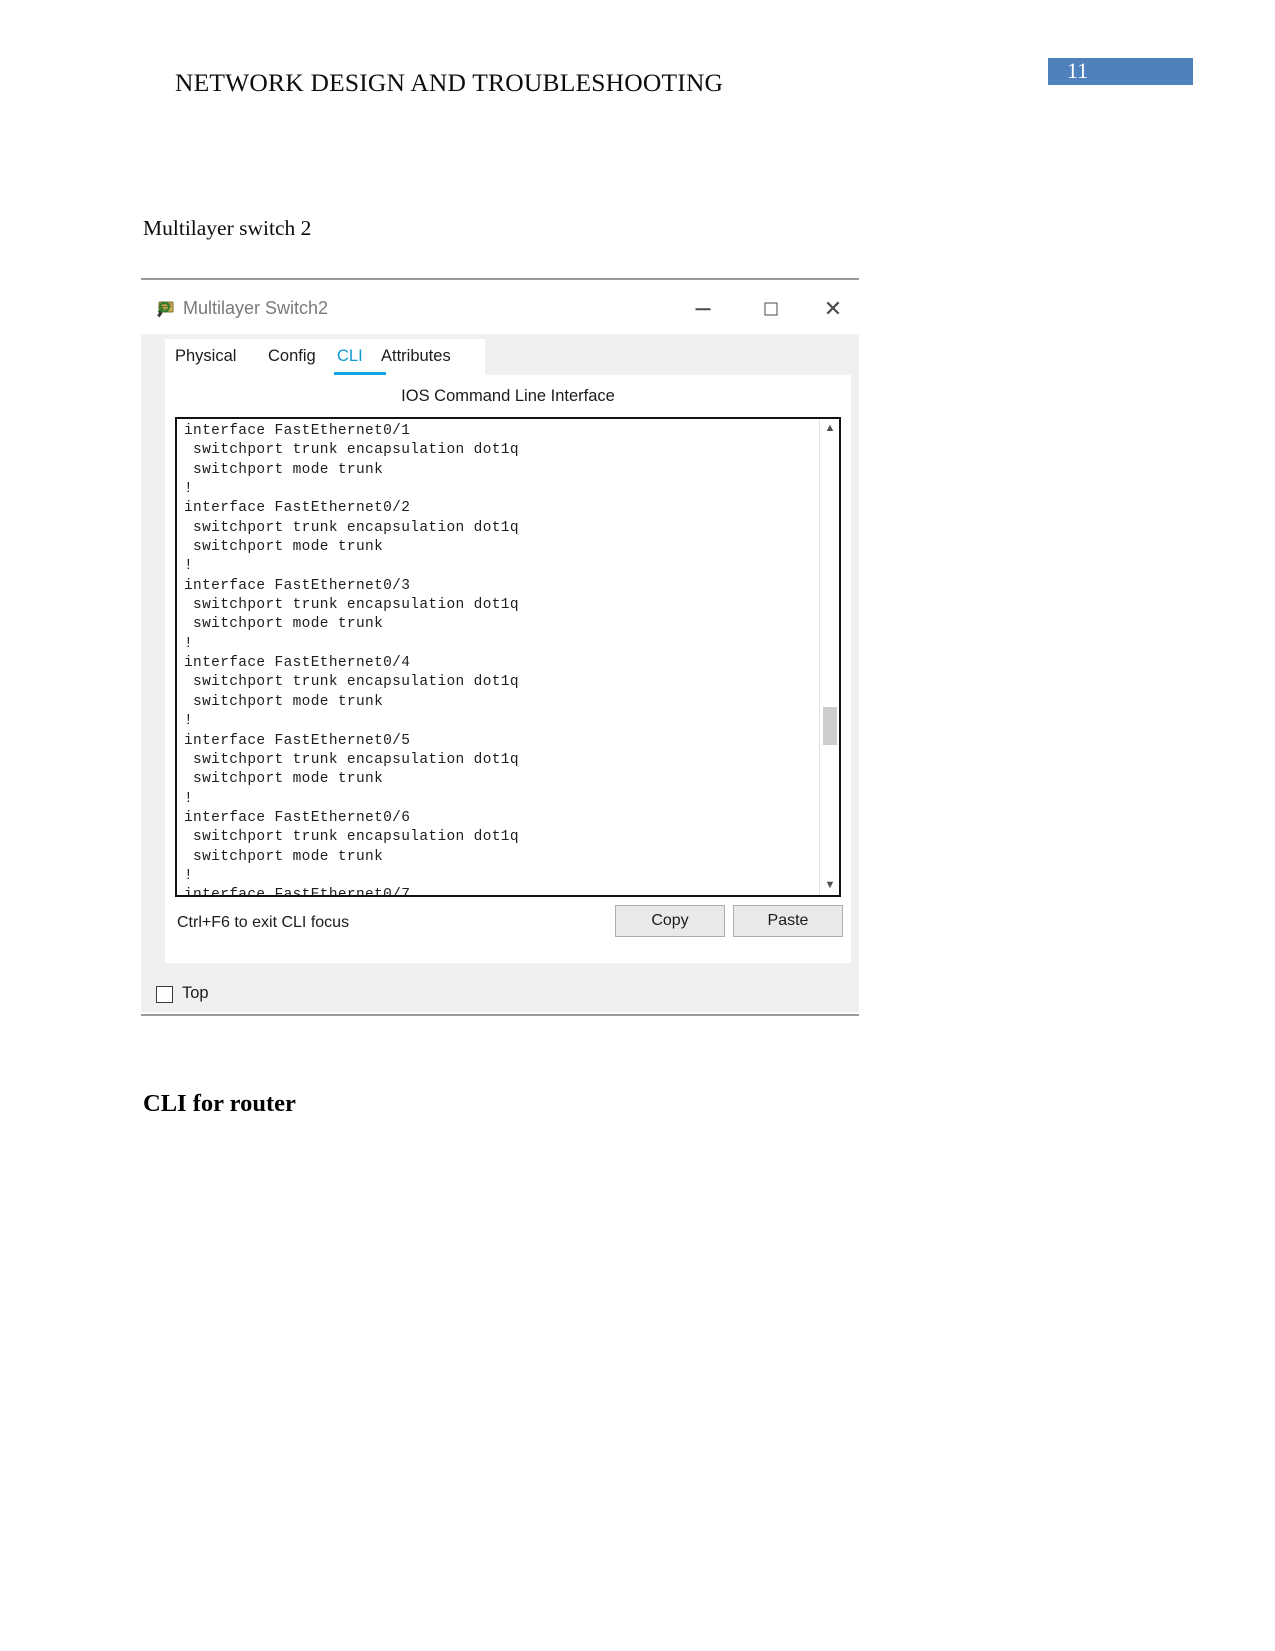 Image resolution: width=1275 pixels, height=1651 pixels. Describe the element at coordinates (829, 657) in the screenshot. I see `cli-scrollbar: ▲ ▼` at that location.